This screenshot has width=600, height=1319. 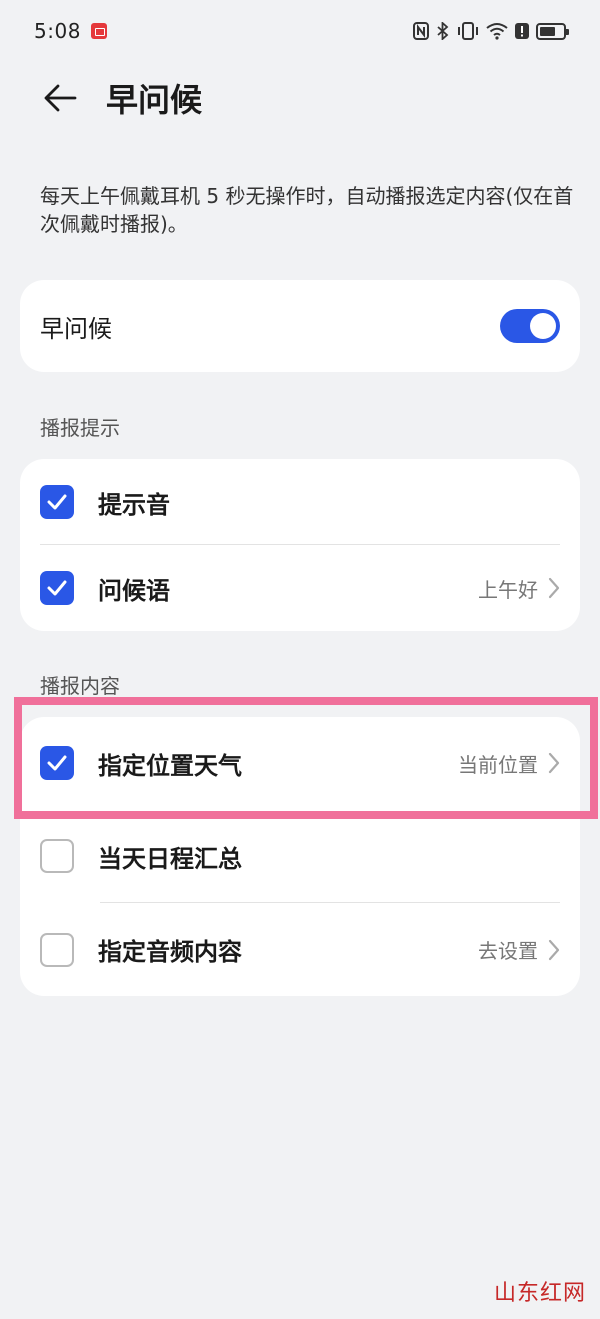 I want to click on audio-content-value: 去设置, so click(x=519, y=949).